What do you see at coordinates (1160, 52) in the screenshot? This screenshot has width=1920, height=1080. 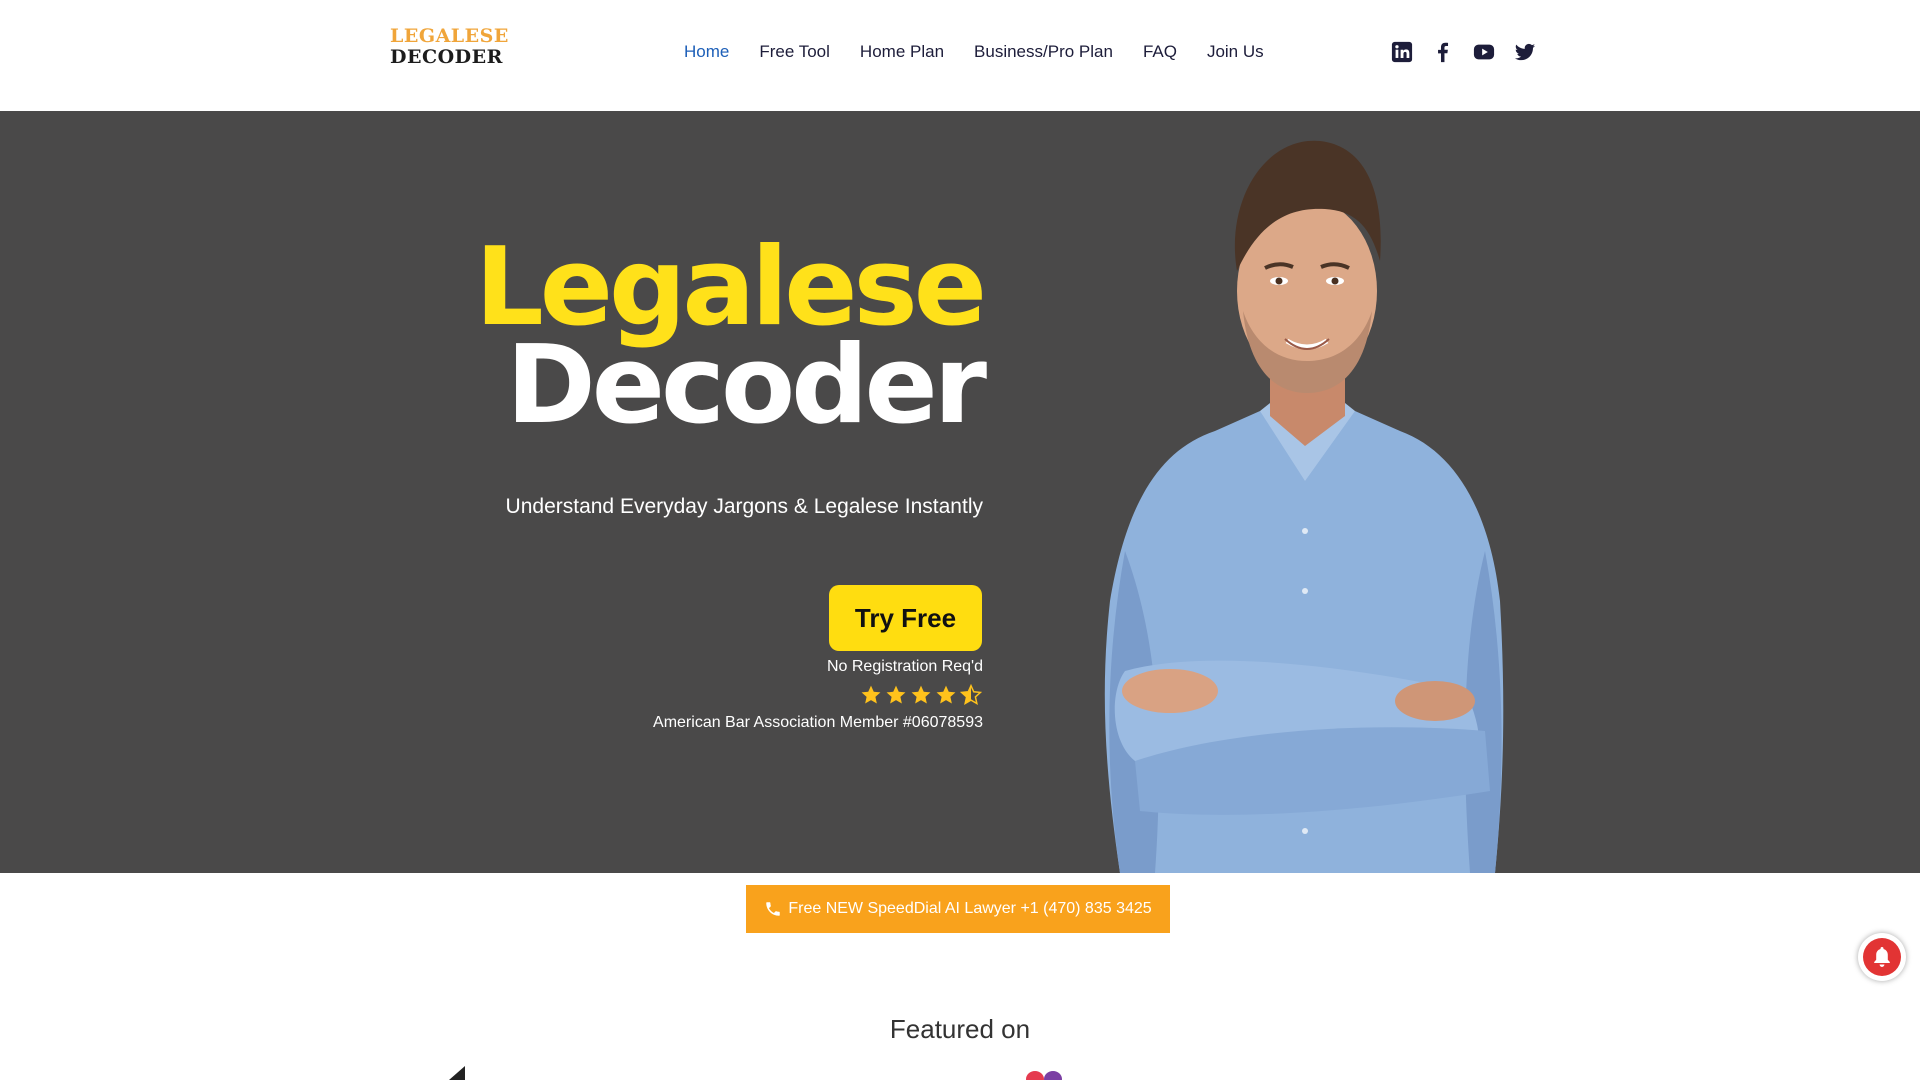 I see `nav-faq: FAQ` at bounding box center [1160, 52].